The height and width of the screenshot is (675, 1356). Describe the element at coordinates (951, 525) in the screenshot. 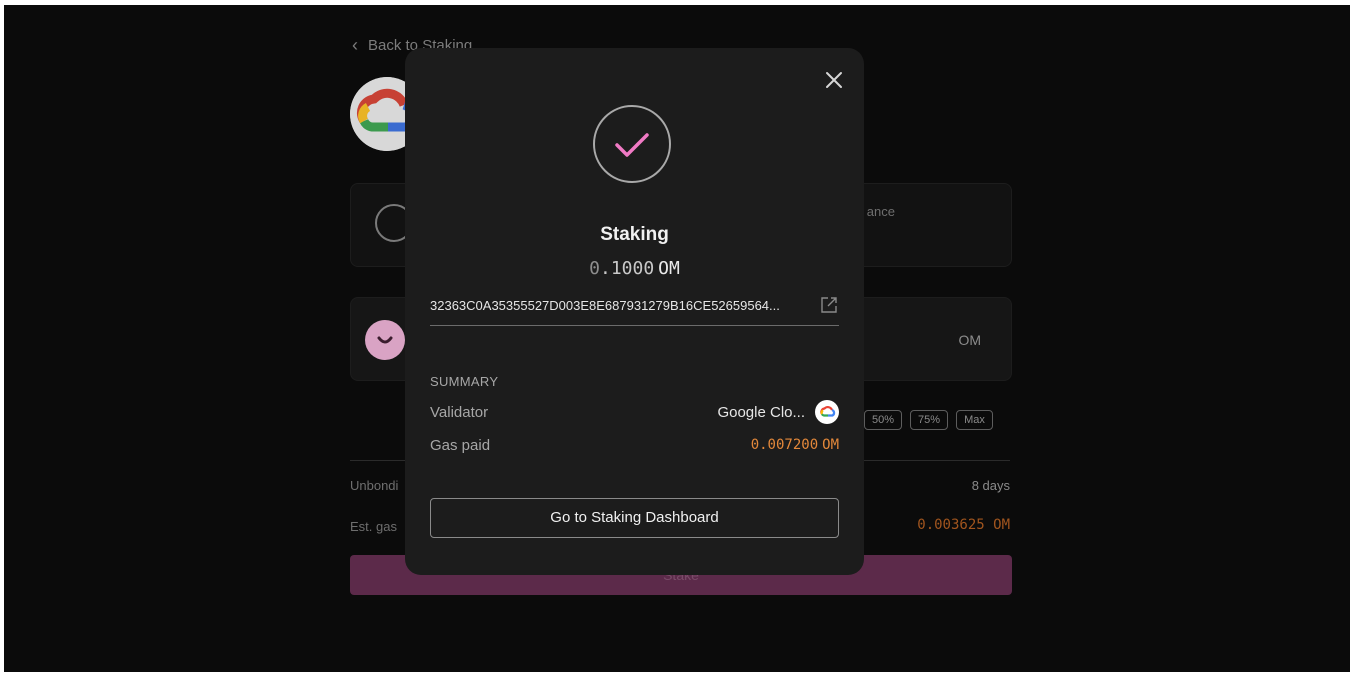

I see `est-gas-number: 0.003625` at that location.